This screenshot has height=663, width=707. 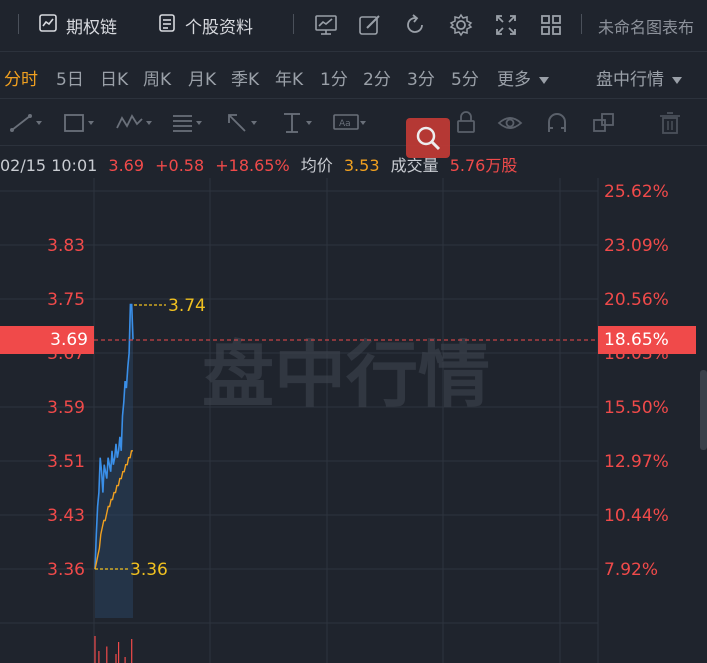 I want to click on y-axis-tick-right: 25.62%, so click(x=636, y=192).